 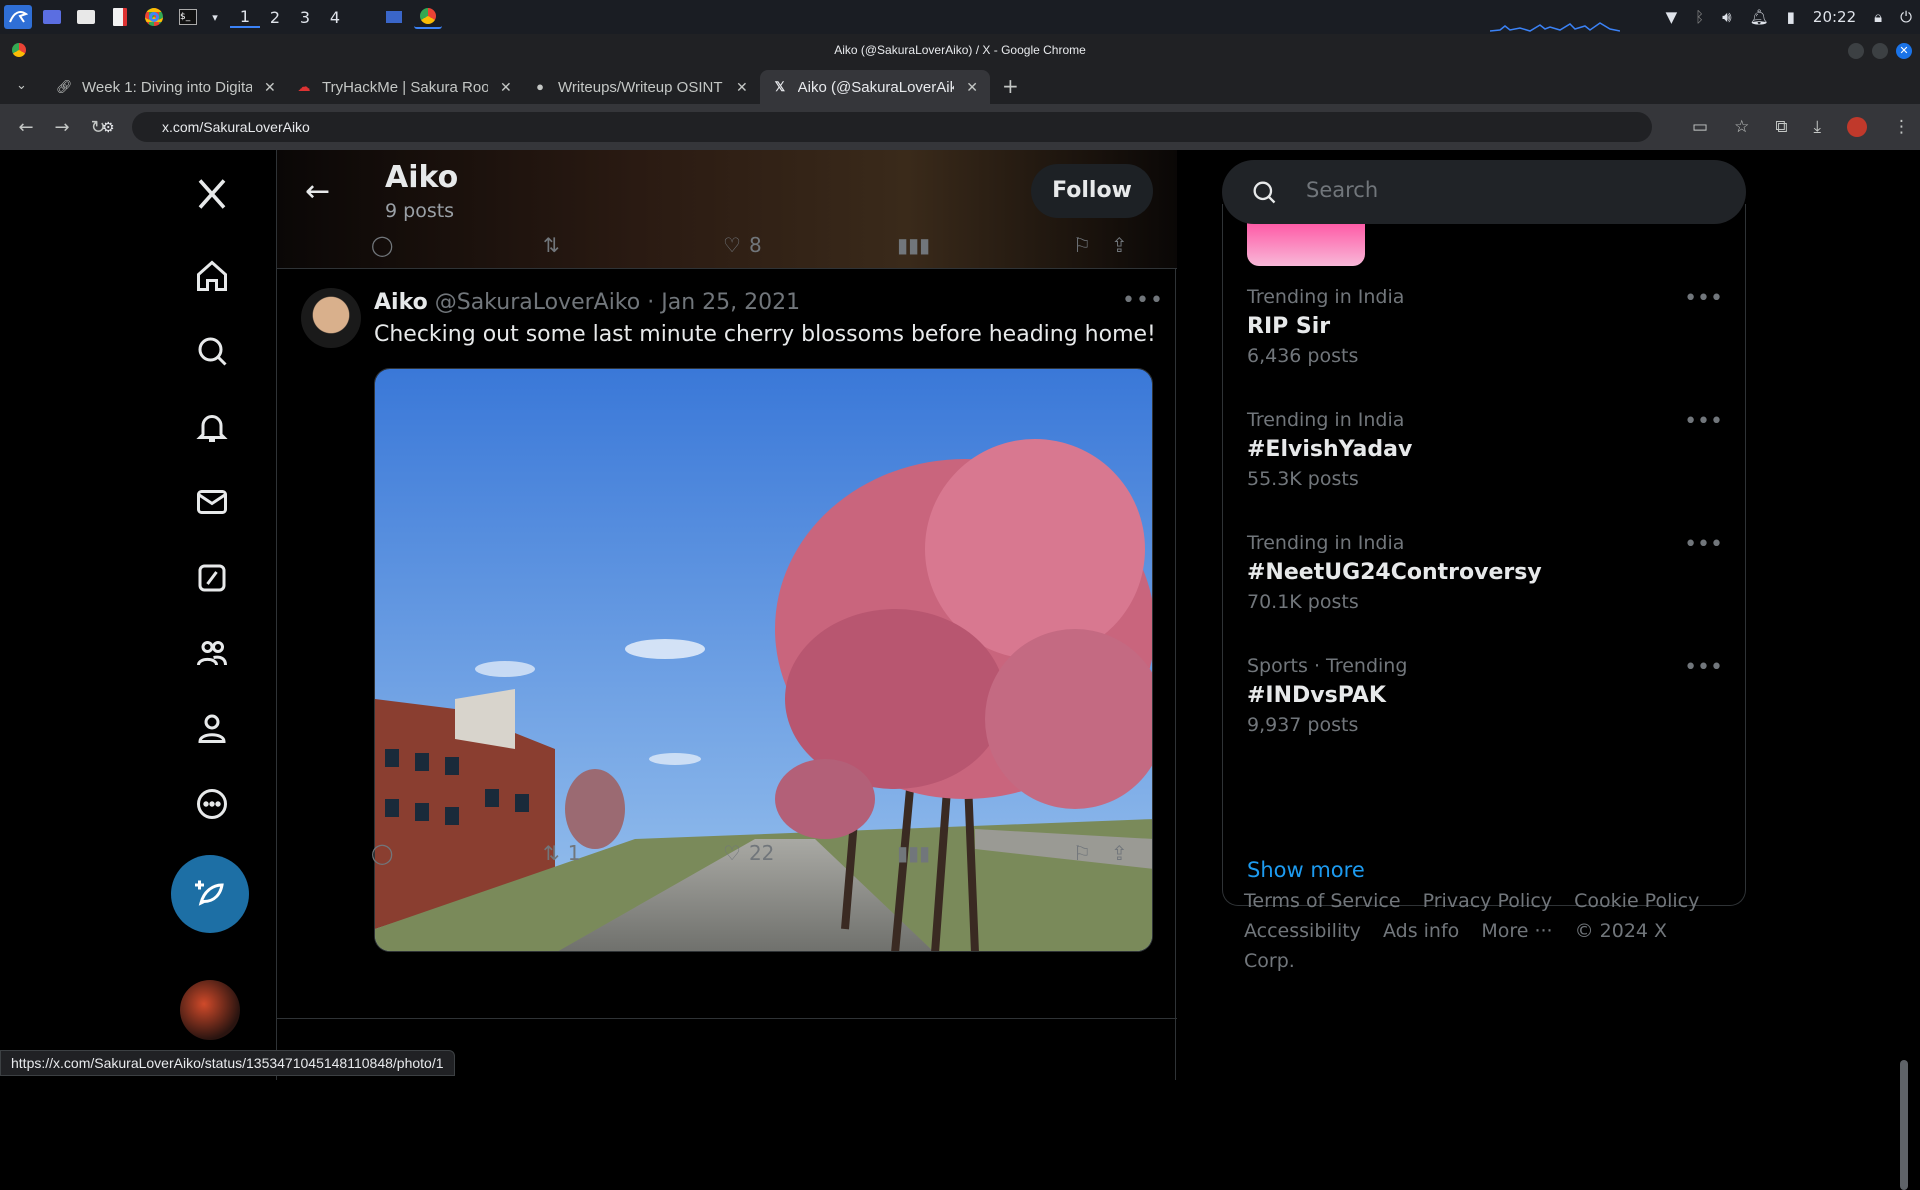 I want to click on home-icon, so click(x=212, y=276).